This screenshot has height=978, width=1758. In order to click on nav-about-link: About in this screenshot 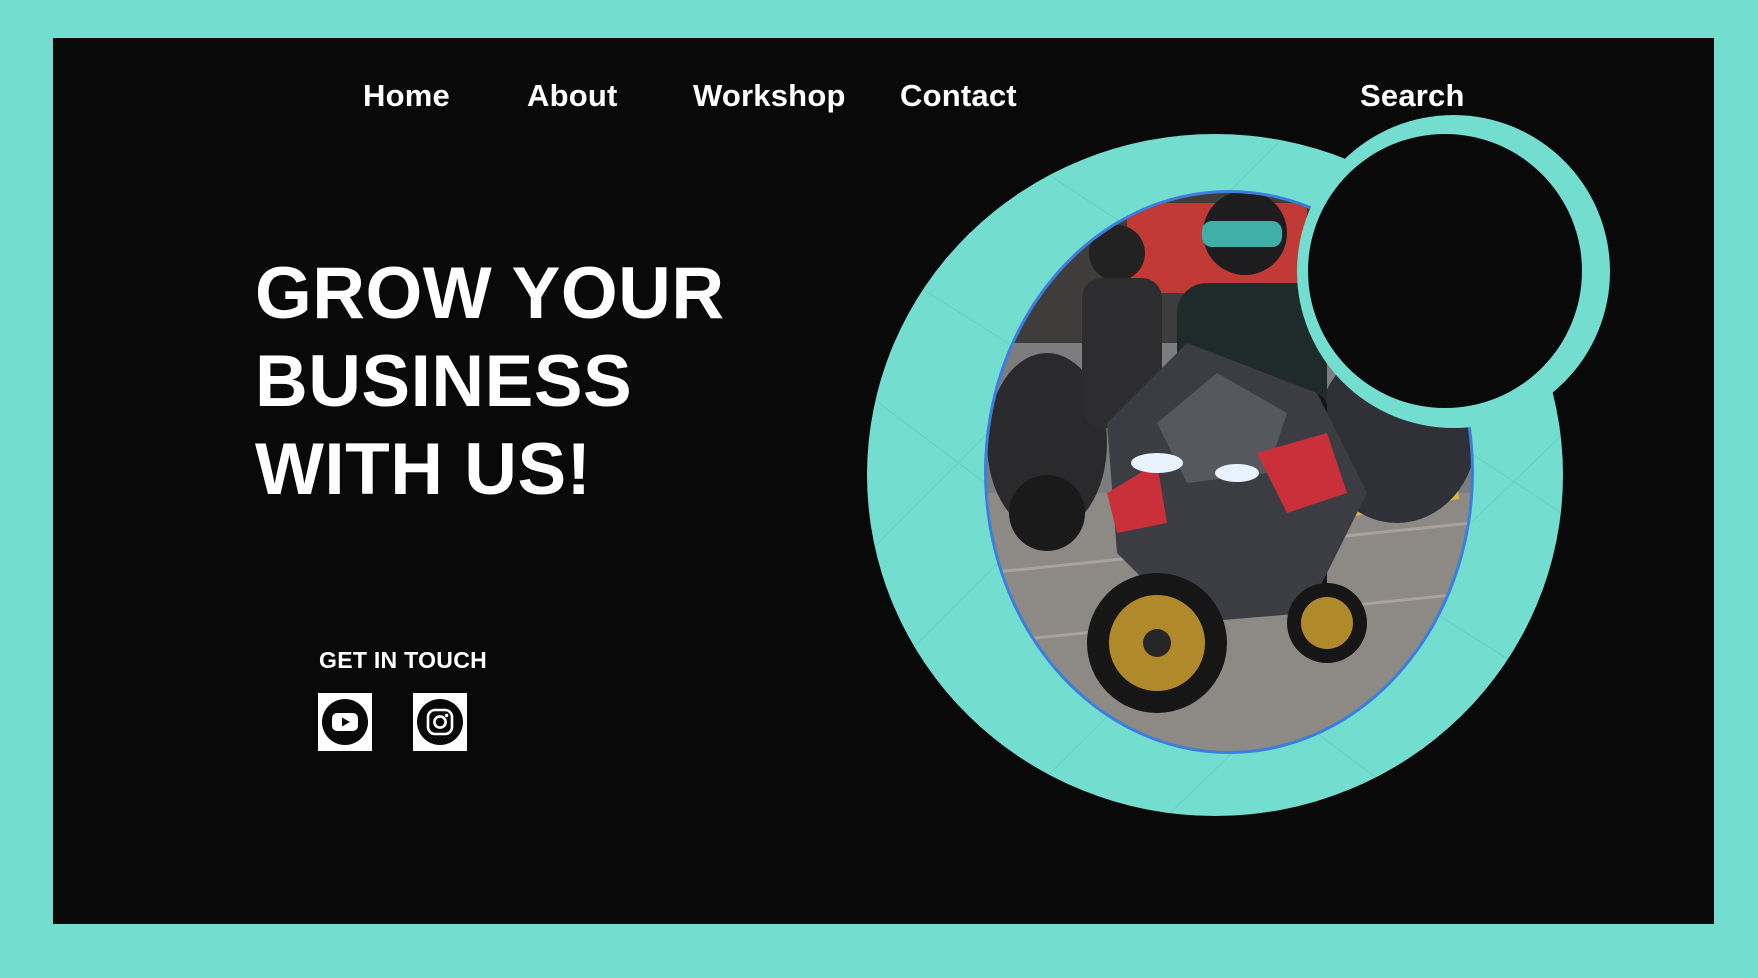, I will do `click(572, 96)`.